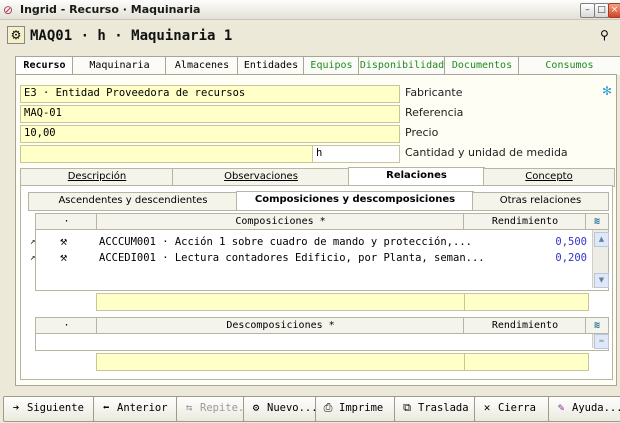 The height and width of the screenshot is (423, 620). What do you see at coordinates (271, 65) in the screenshot?
I see `tab-entidades: Entidades` at bounding box center [271, 65].